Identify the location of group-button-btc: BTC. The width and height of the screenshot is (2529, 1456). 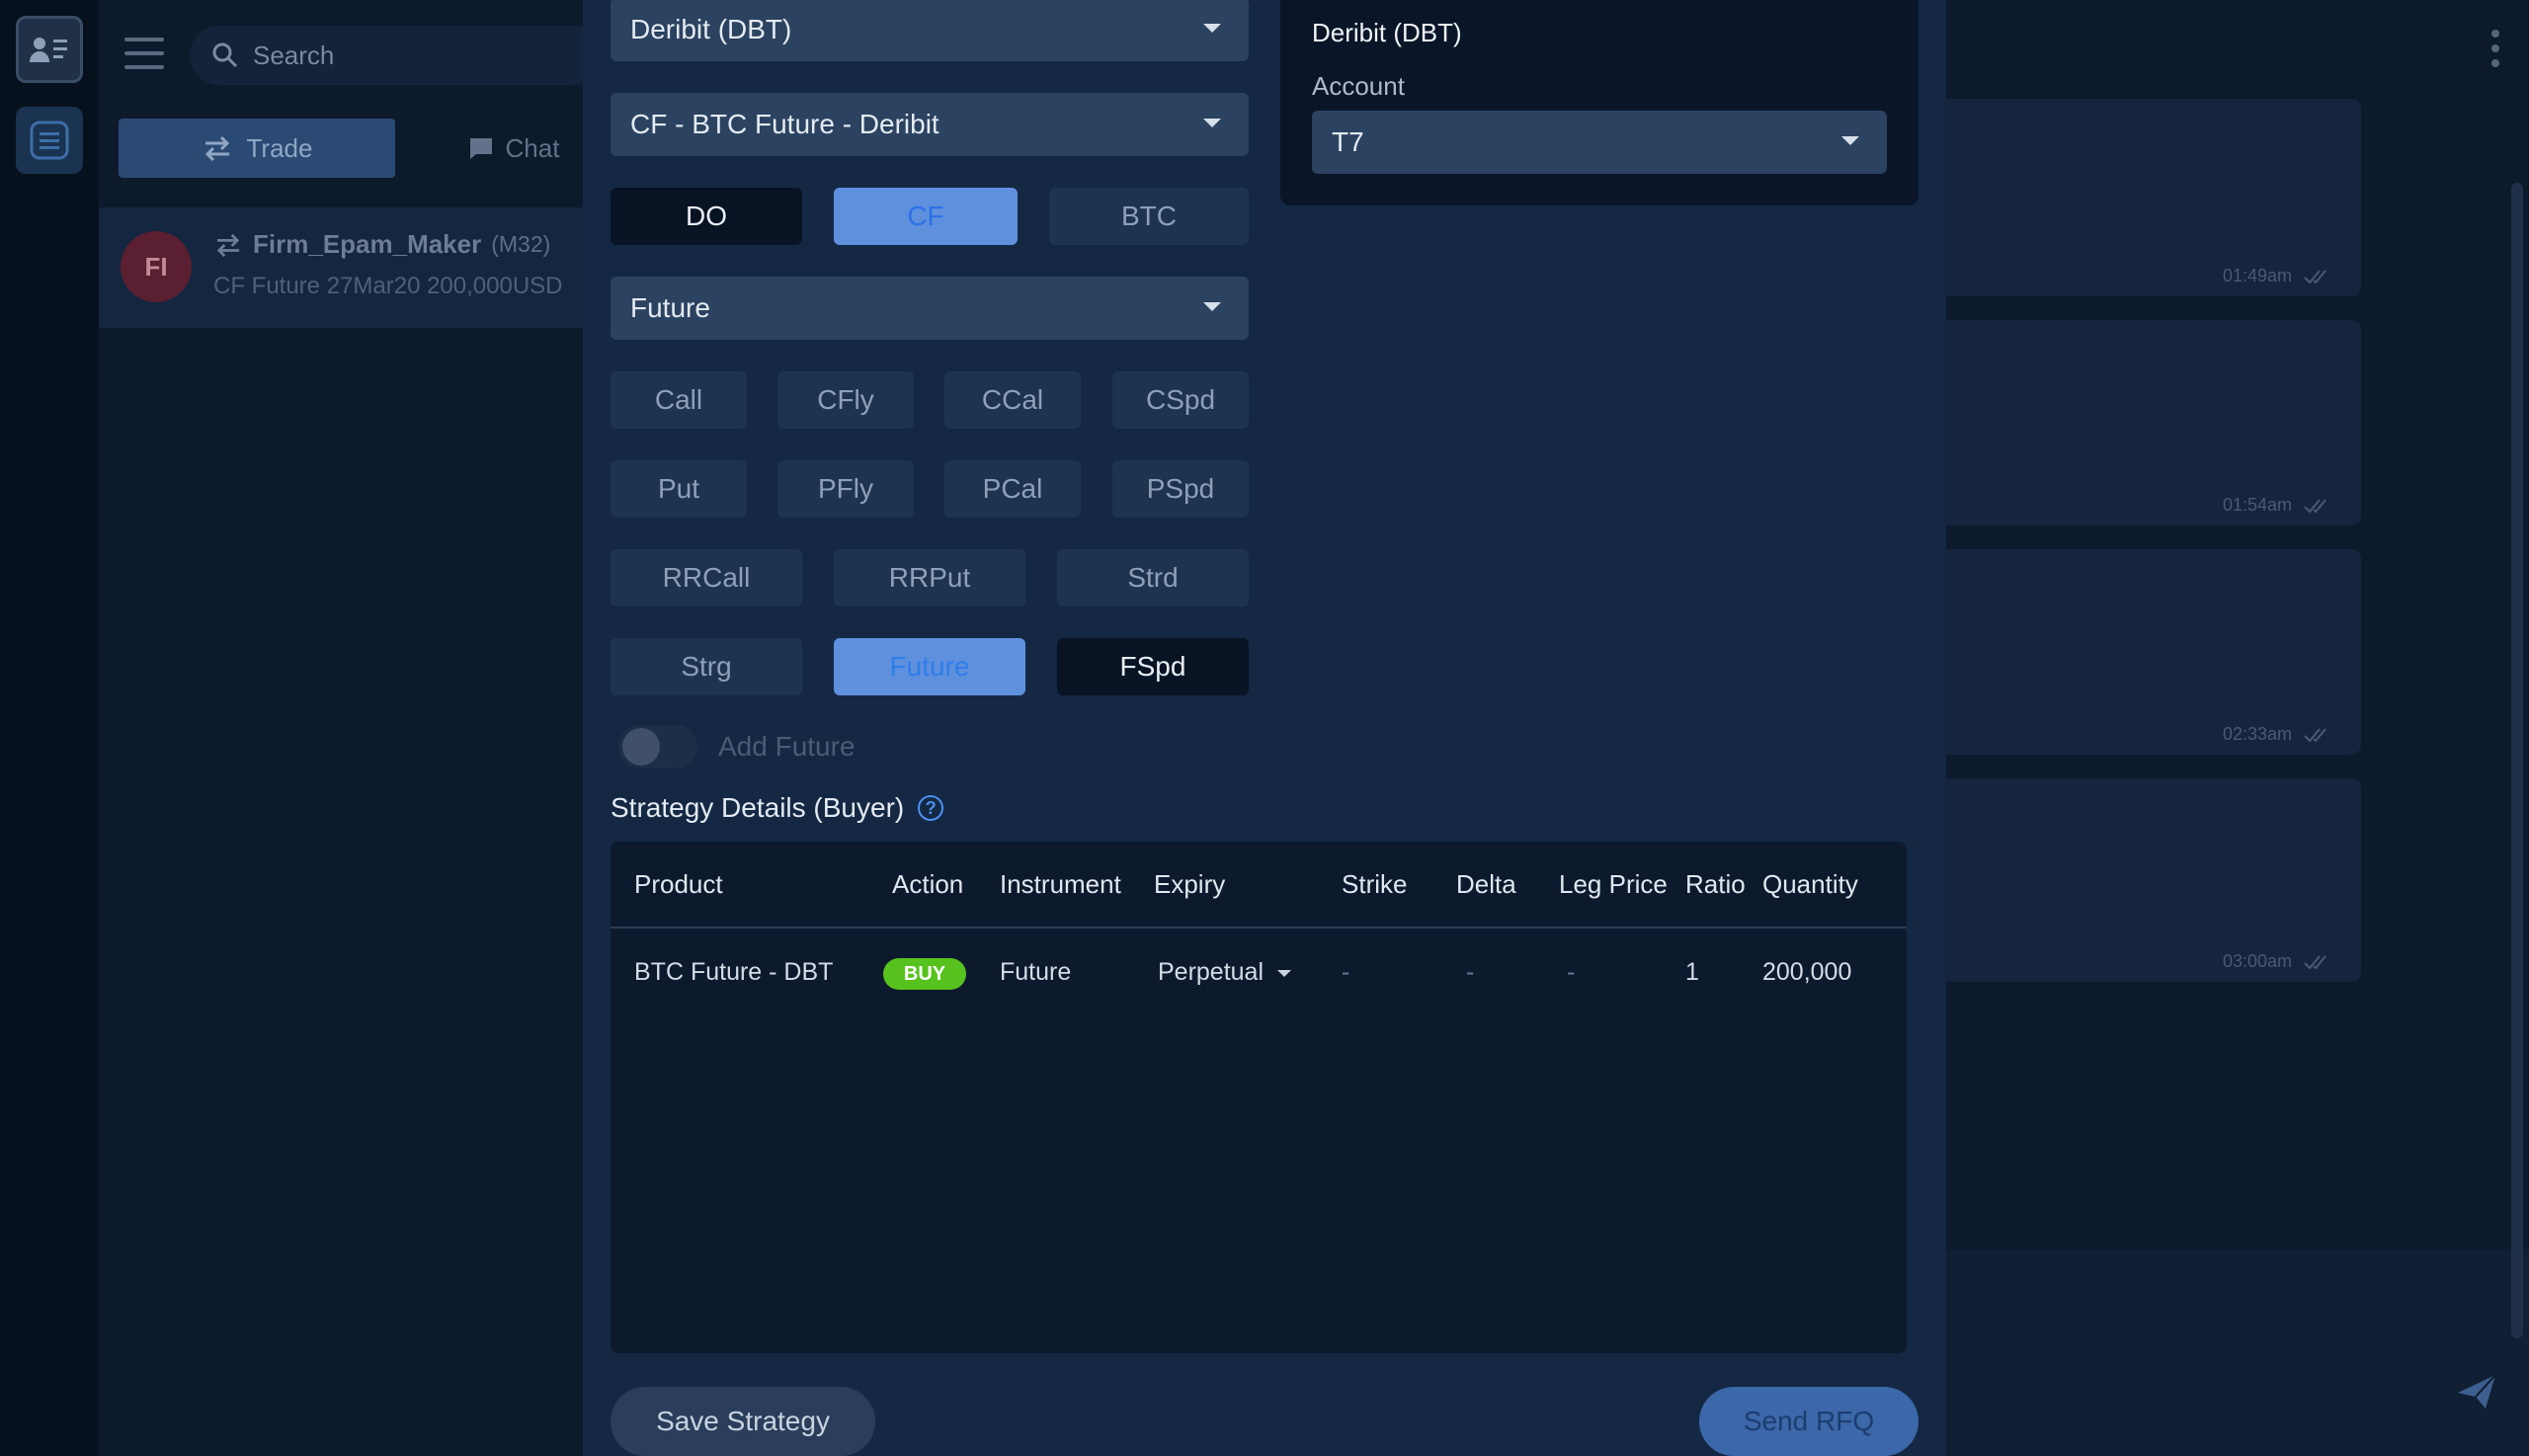
(1149, 216).